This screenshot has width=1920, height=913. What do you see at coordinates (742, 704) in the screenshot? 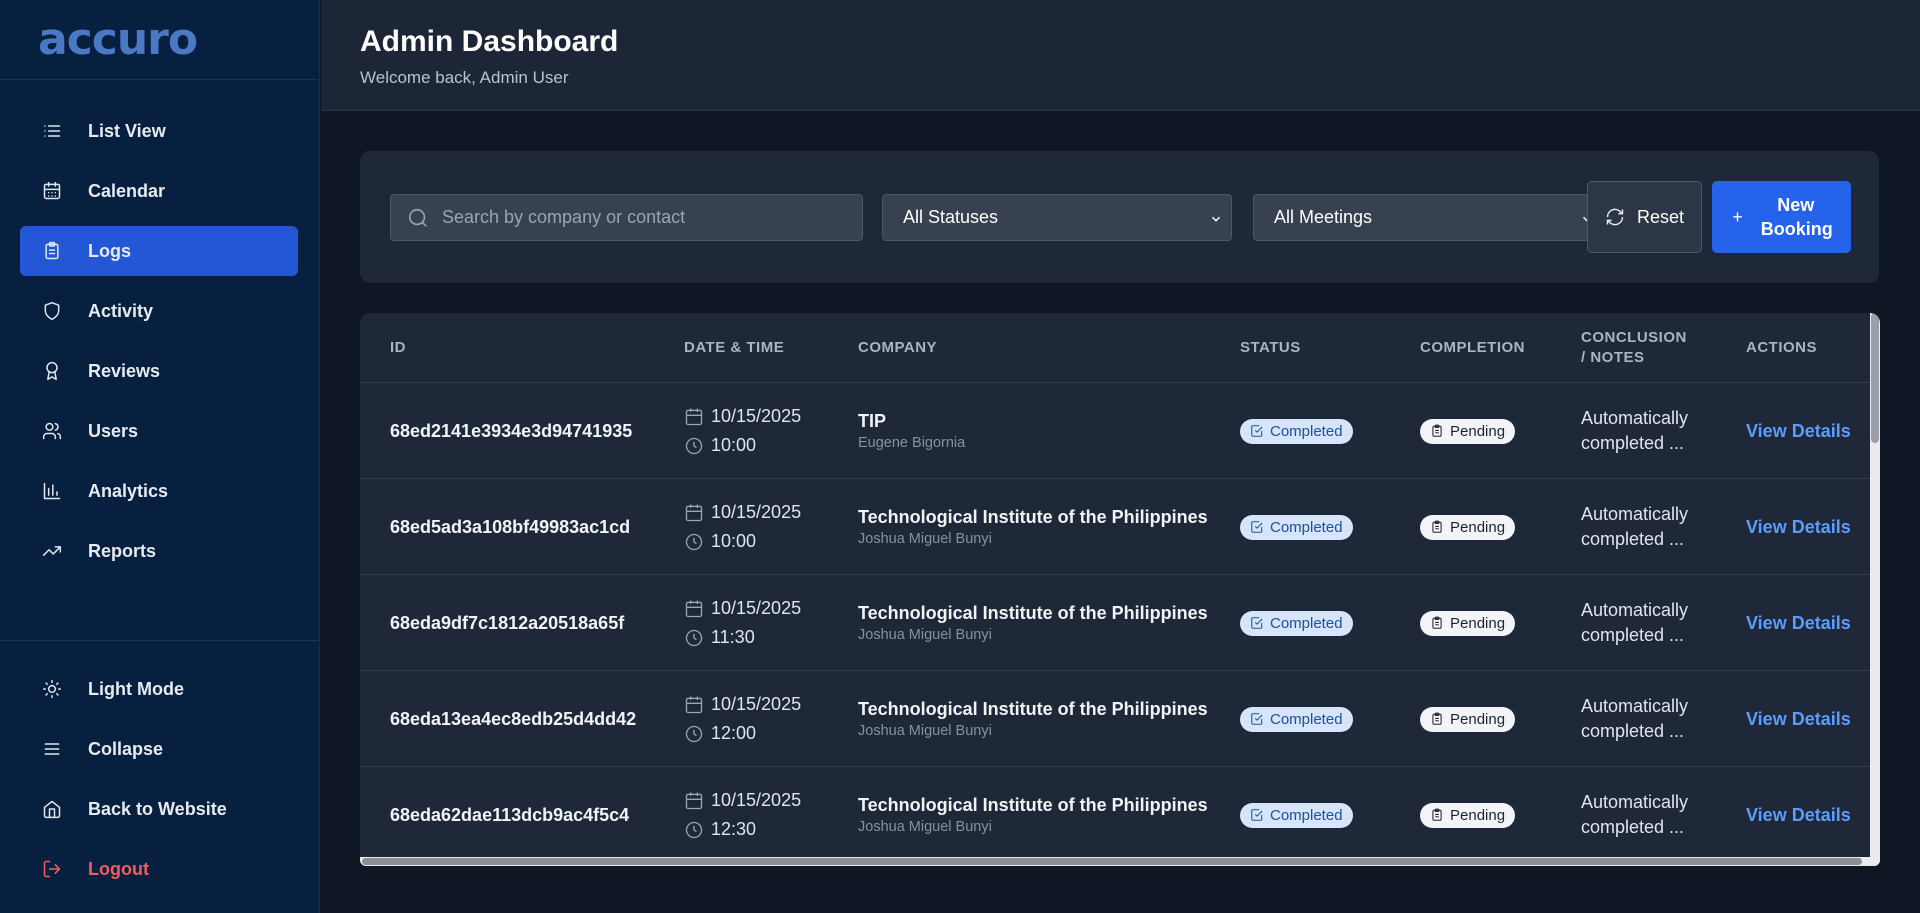
I see `date-line: 10/15/2025` at bounding box center [742, 704].